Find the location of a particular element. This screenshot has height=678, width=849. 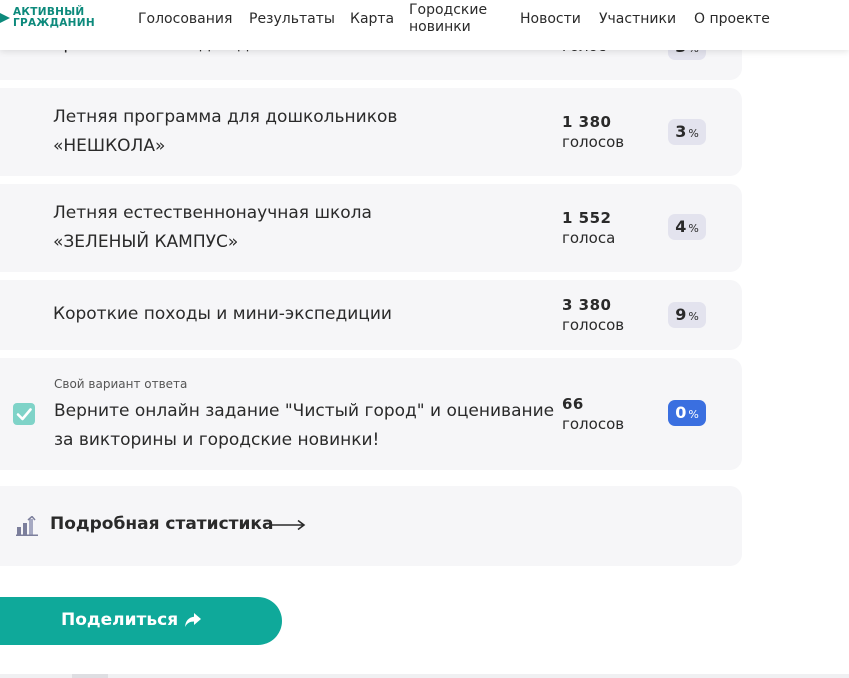

percent-value: 9 is located at coordinates (681, 314).